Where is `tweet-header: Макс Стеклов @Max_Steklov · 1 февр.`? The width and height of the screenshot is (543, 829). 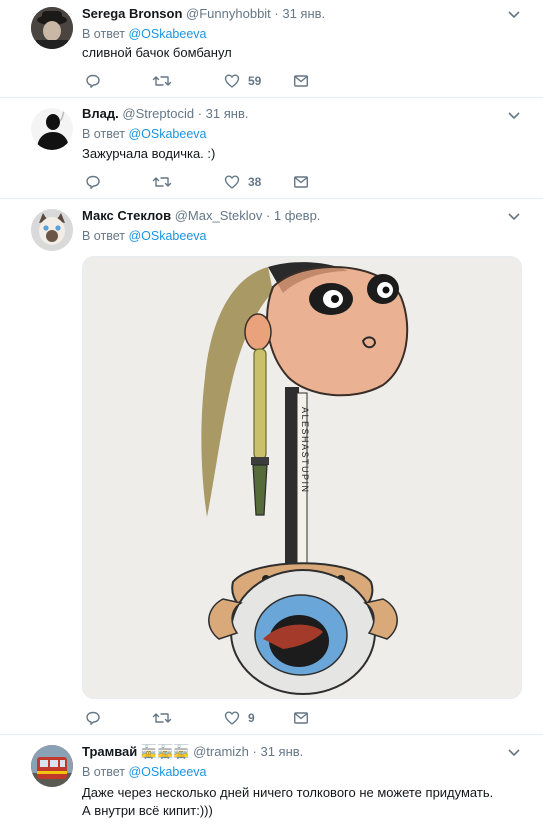 tweet-header: Макс Стеклов @Max_Steklov · 1 февр. is located at coordinates (201, 216).